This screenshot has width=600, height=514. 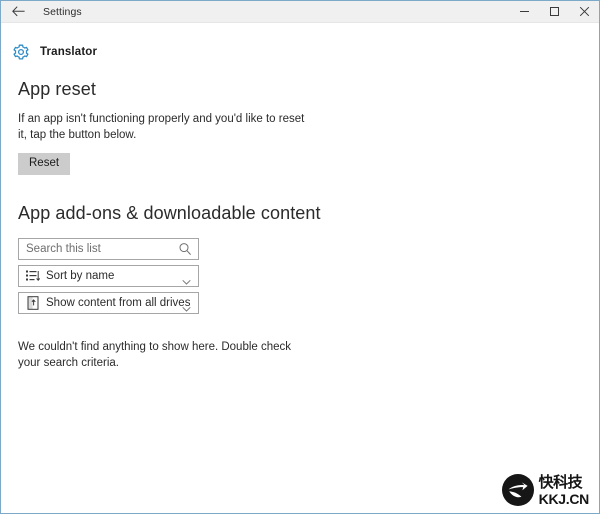 I want to click on back-arrow-icon, so click(x=18, y=11).